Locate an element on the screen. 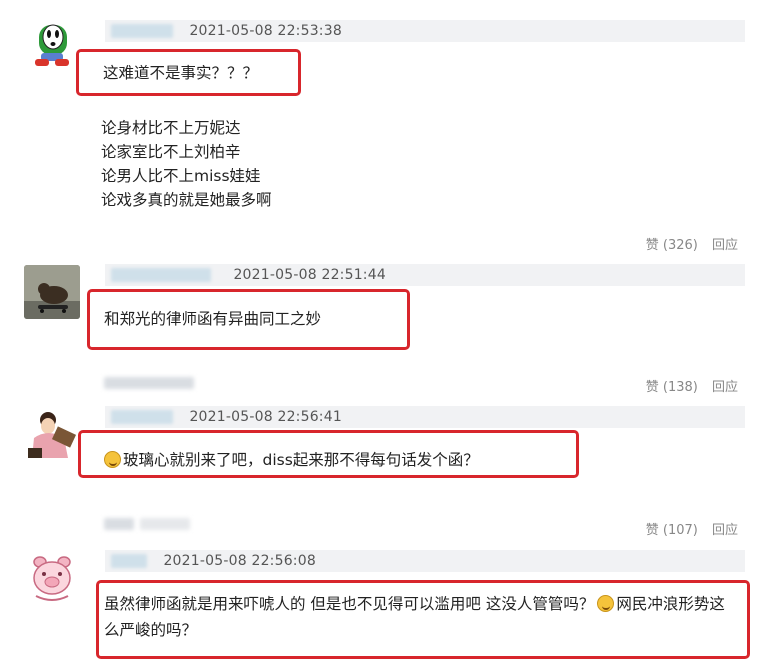 The height and width of the screenshot is (666, 770). comment-text-line: 么严峻的吗？ is located at coordinates (151, 630).